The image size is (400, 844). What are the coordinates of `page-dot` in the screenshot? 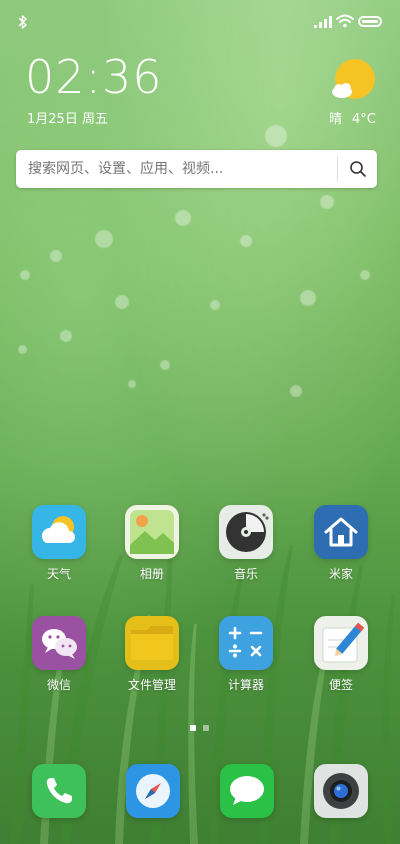 It's located at (206, 728).